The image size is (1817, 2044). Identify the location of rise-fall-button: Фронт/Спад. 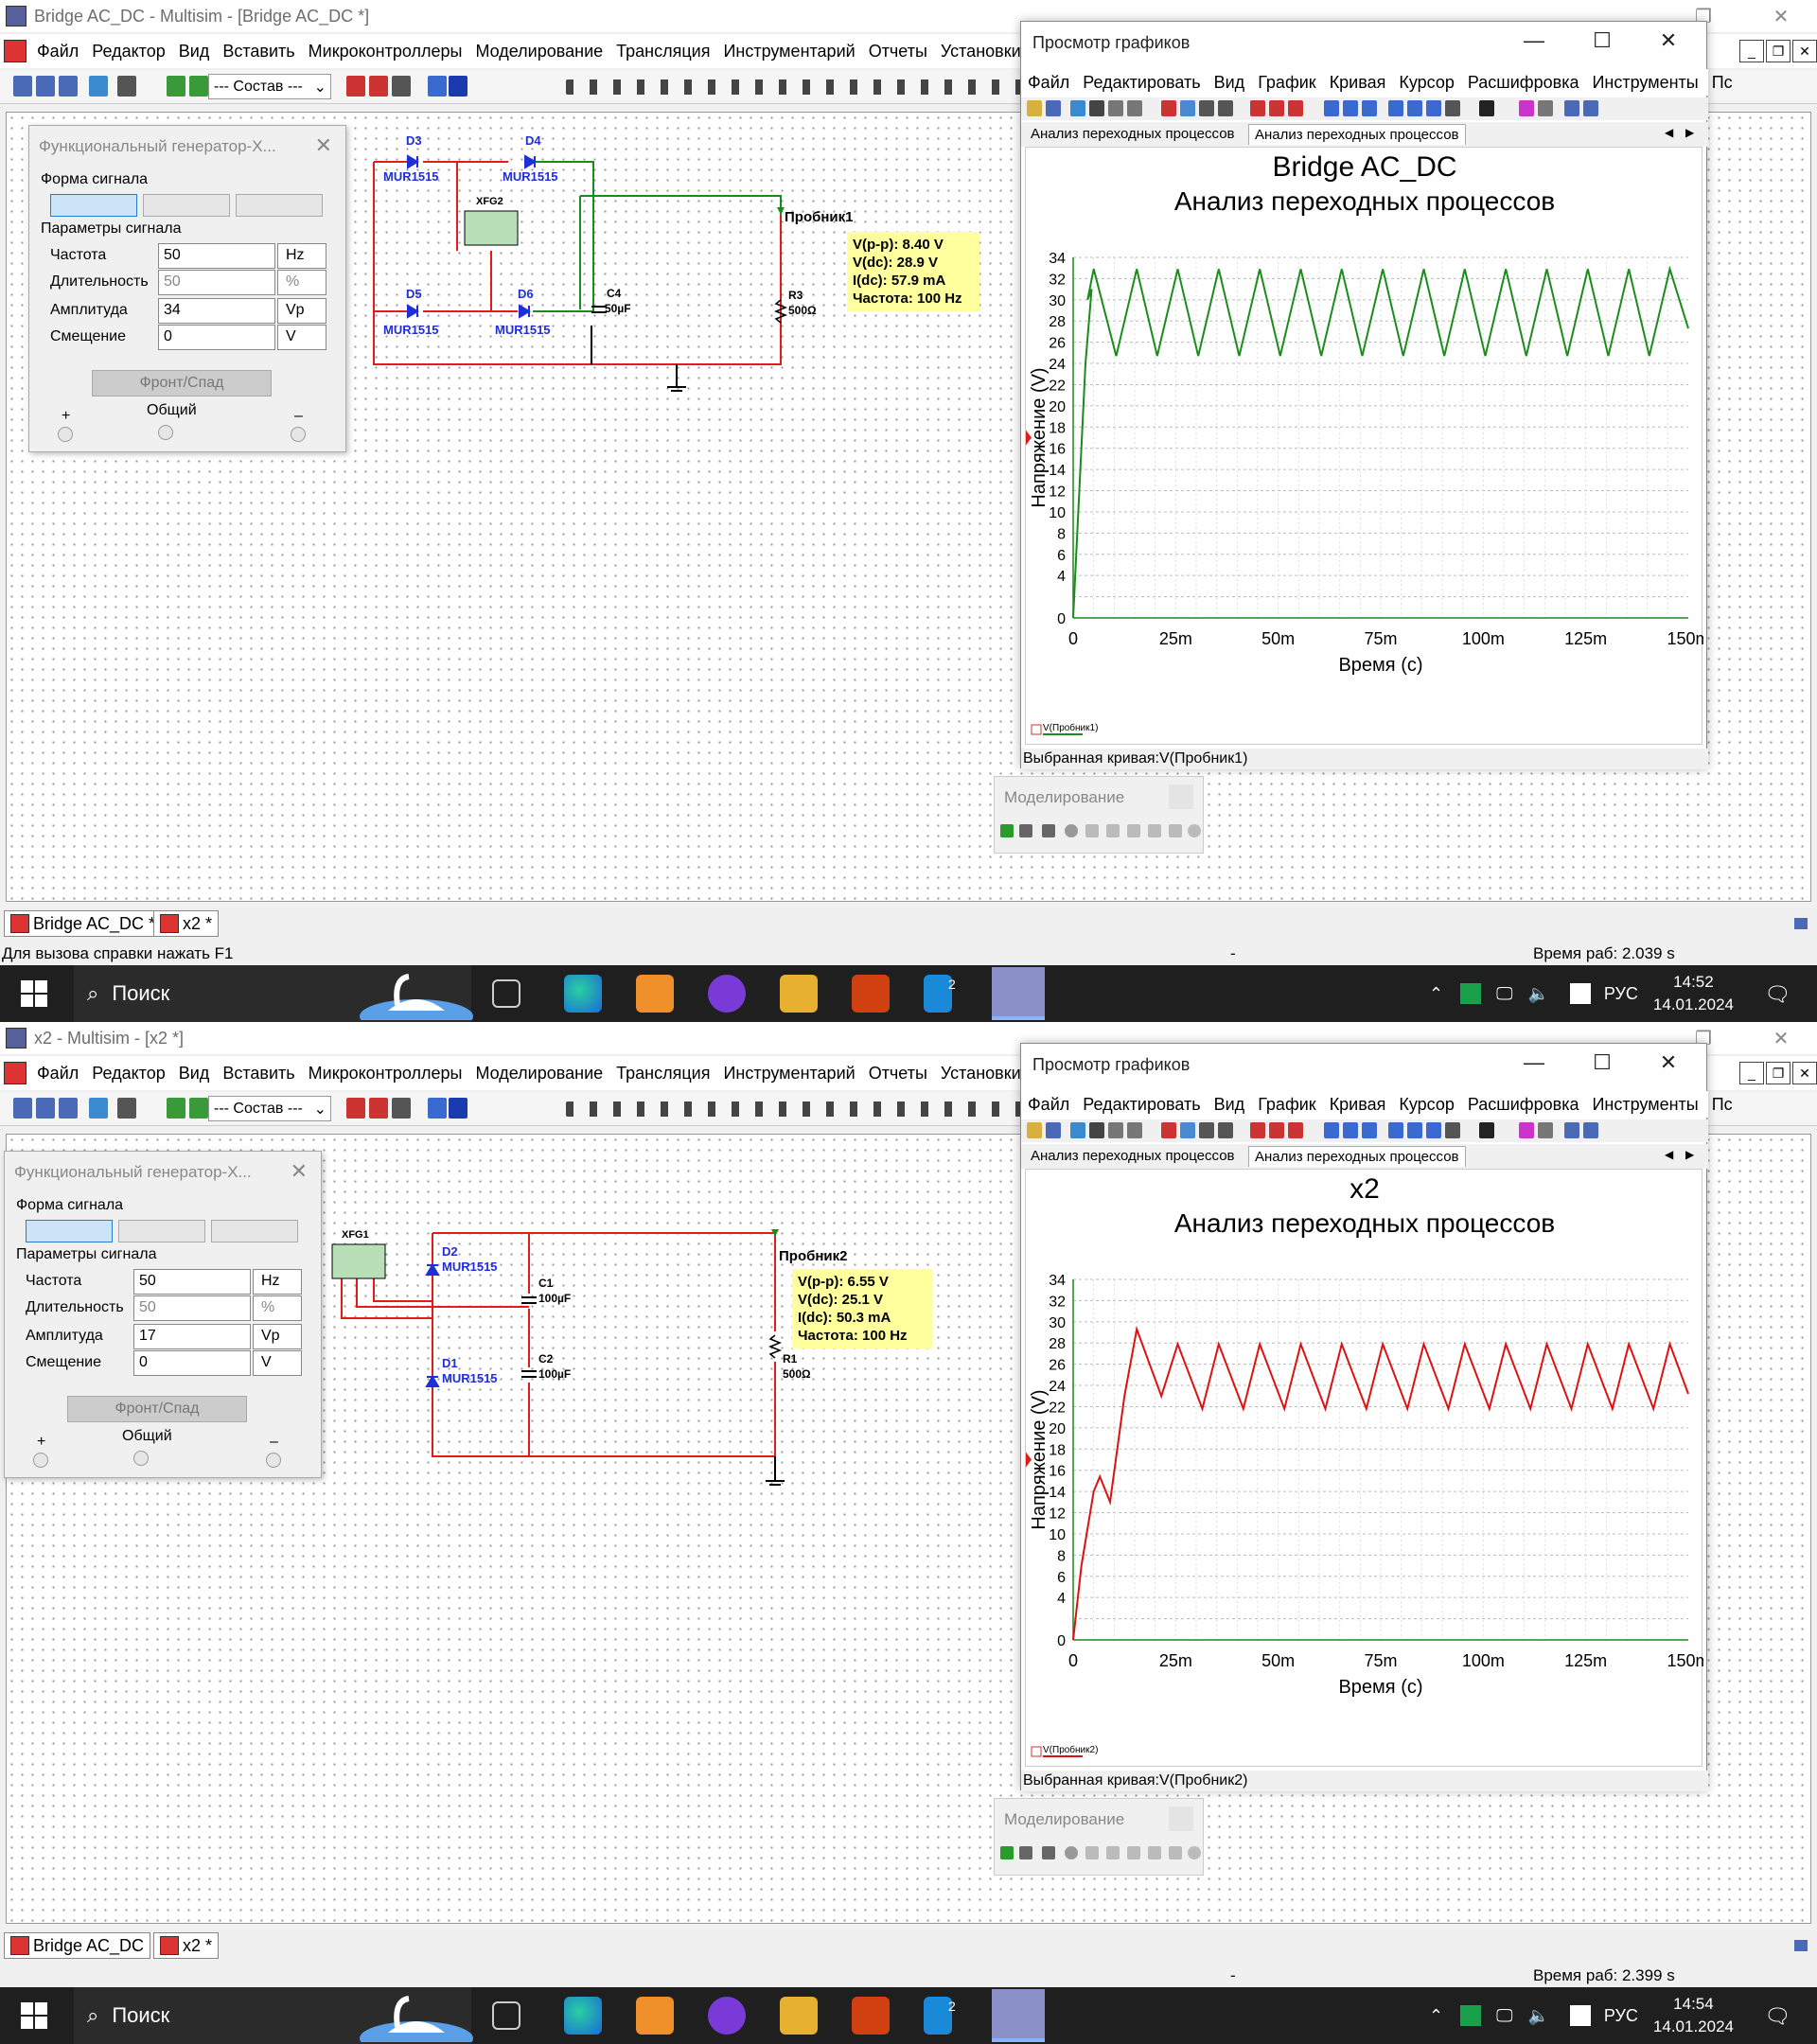
(157, 1409).